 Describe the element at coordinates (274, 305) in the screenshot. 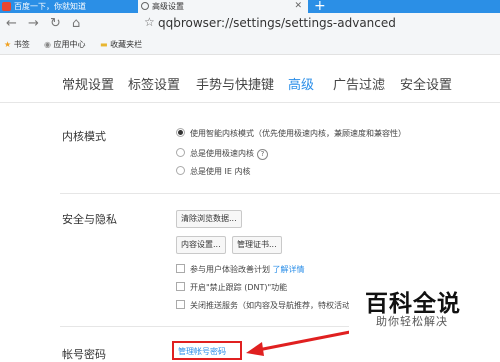

I see `checkbox-push-service-label: 关闭推送服务（如内容及导航推荐，特权活动等` at that location.